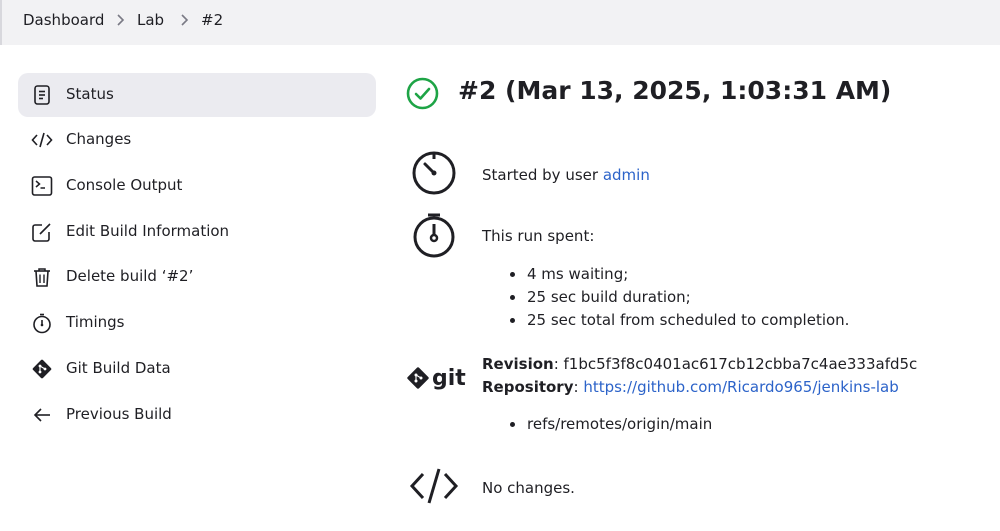  Describe the element at coordinates (42, 186) in the screenshot. I see `terminal-icon` at that location.